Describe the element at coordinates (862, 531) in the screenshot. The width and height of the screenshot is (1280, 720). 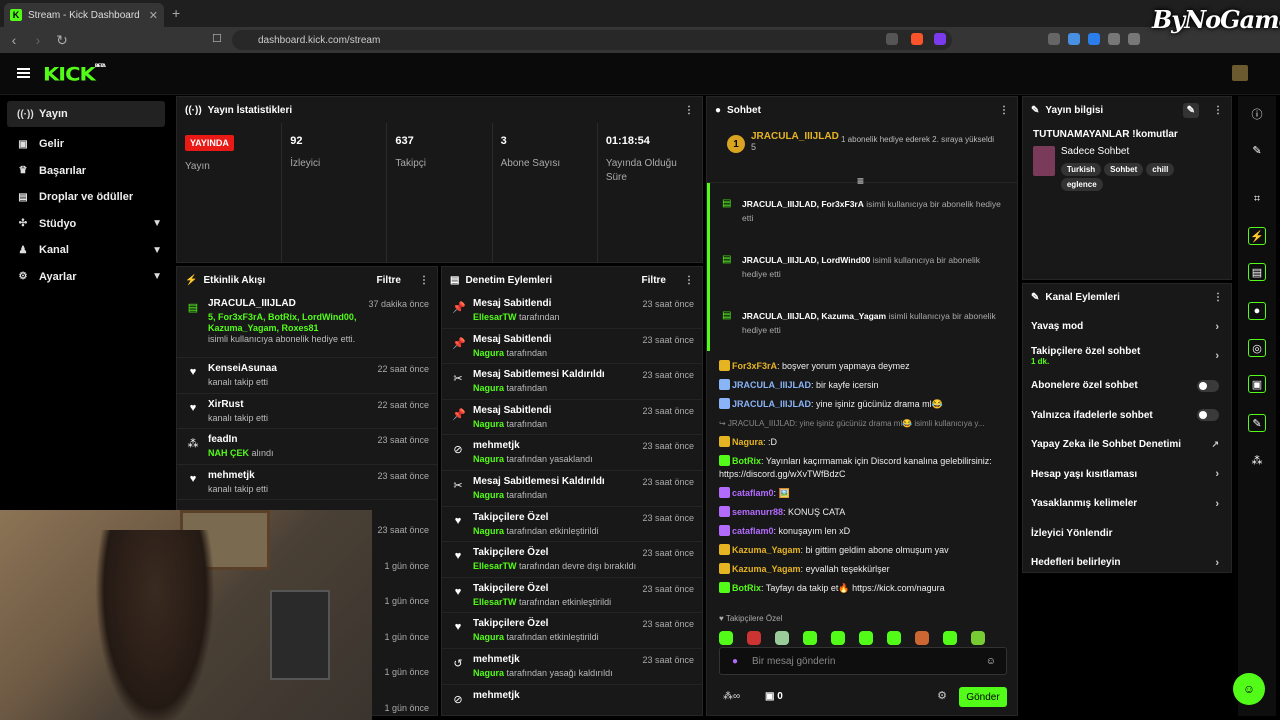
I see `chat-message: cataflam0: konuşayım len xD` at that location.